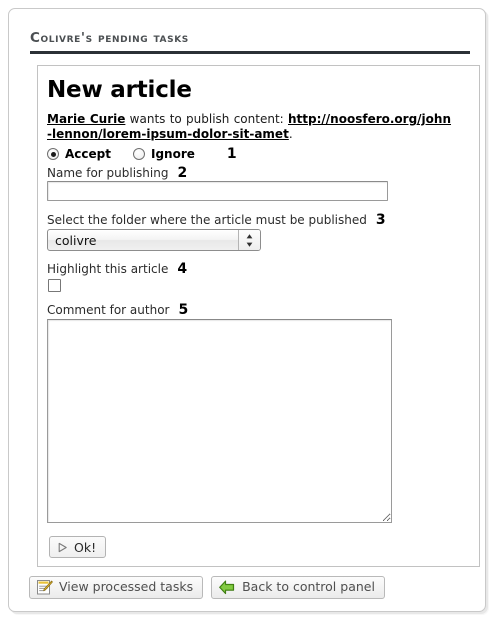 The image size is (500, 627). Describe the element at coordinates (54, 285) in the screenshot. I see `highlight-article-checkbox` at that location.